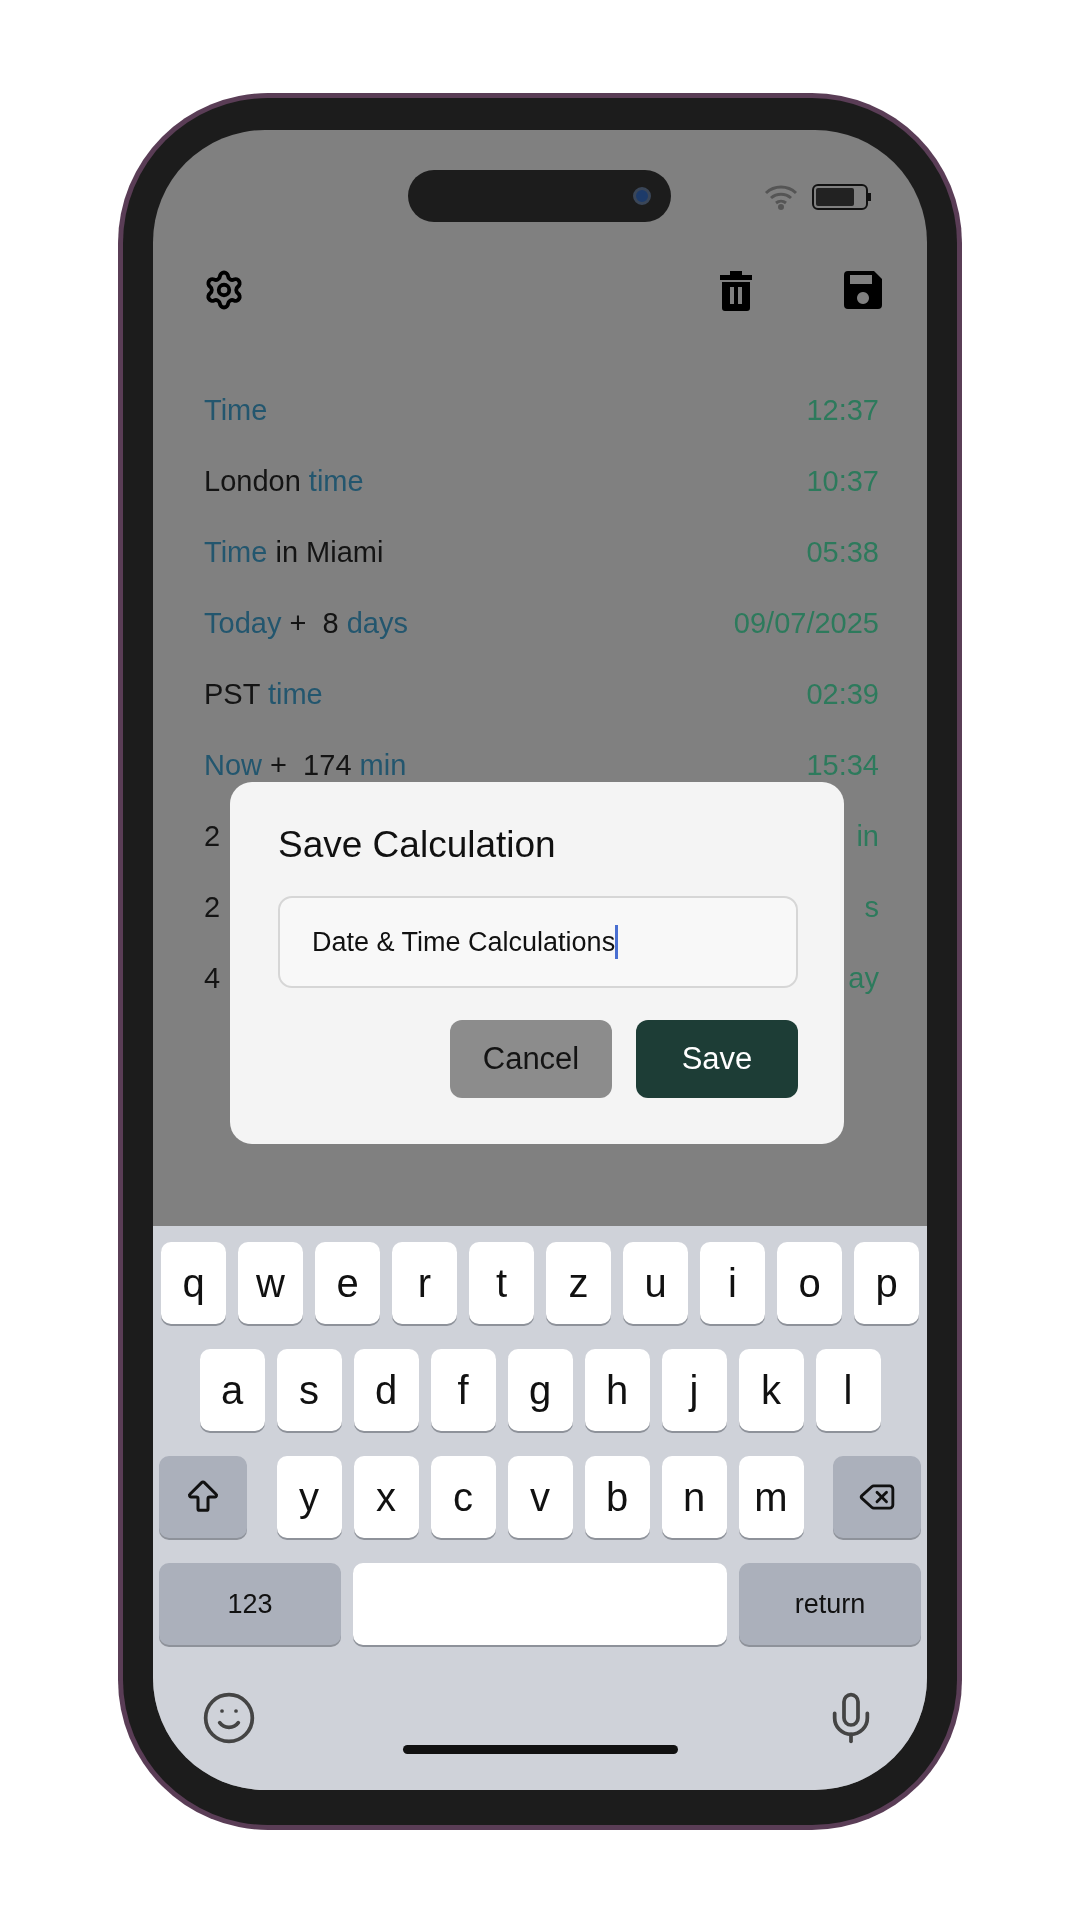 This screenshot has width=1080, height=1920. Describe the element at coordinates (842, 197) in the screenshot. I see `battery-icon` at that location.